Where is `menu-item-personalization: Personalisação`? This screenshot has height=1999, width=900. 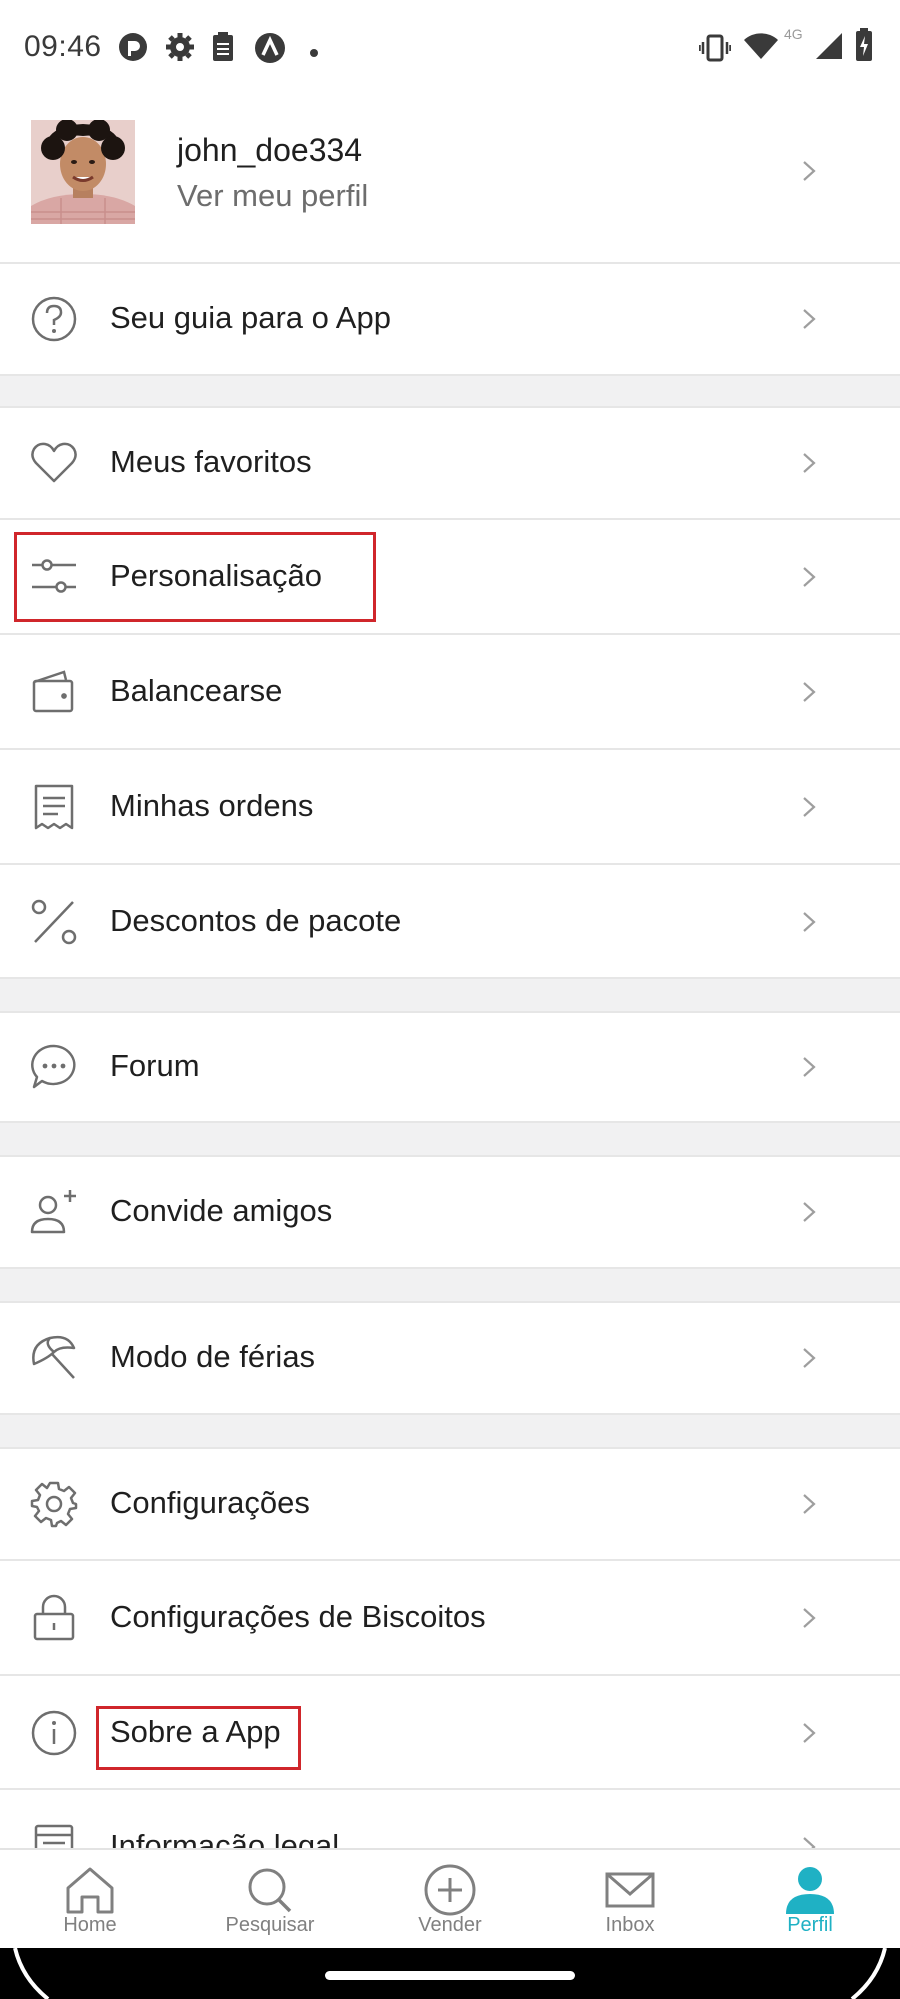
menu-item-personalization: Personalisação is located at coordinates (450, 577).